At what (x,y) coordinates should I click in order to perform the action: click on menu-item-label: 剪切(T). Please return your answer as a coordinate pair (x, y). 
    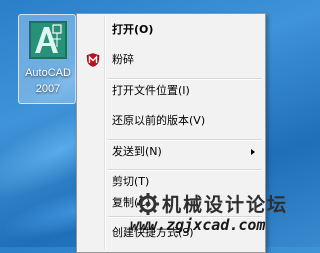
    Looking at the image, I should click on (131, 181).